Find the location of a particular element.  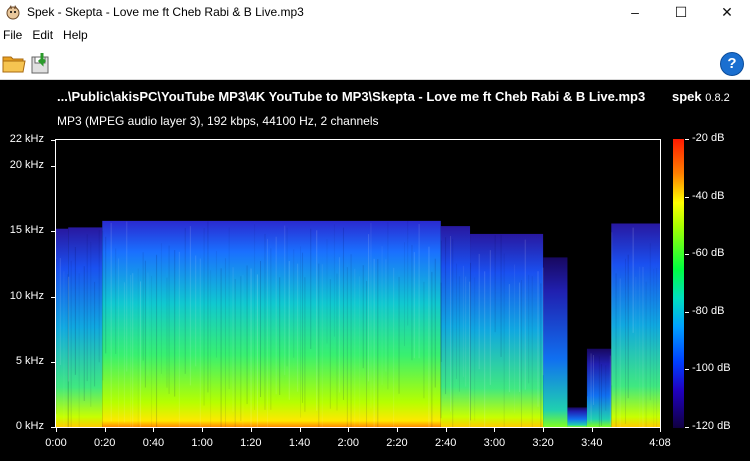

toolbar: ? is located at coordinates (375, 63).